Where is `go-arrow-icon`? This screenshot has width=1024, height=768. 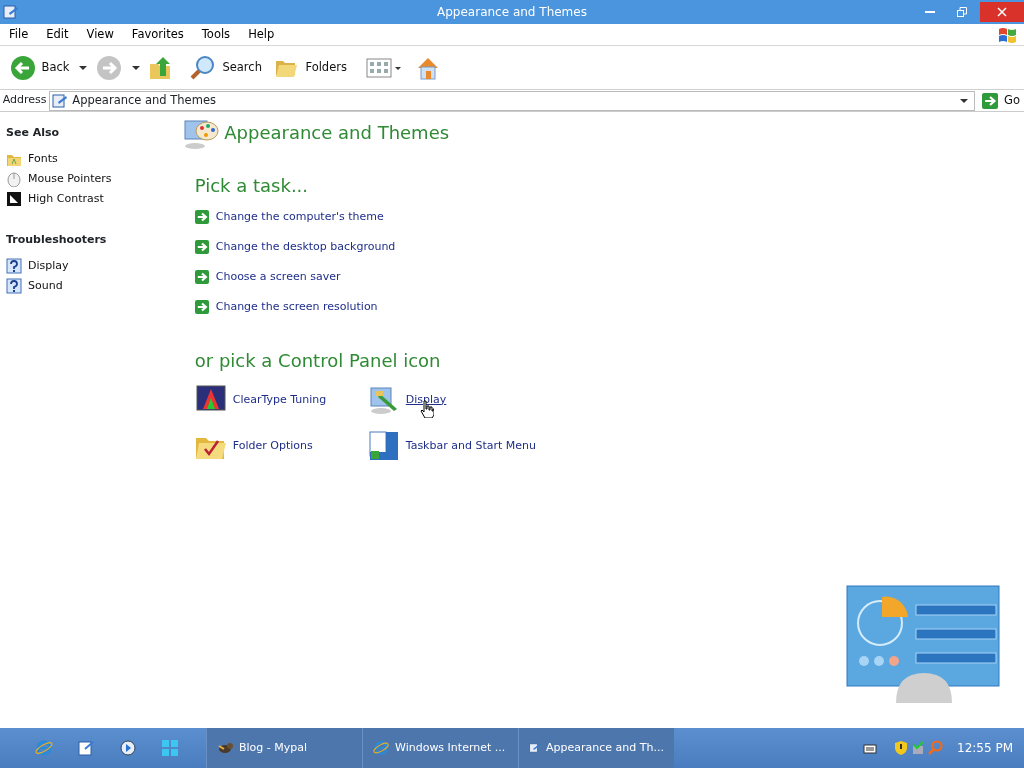
go-arrow-icon is located at coordinates (990, 100).